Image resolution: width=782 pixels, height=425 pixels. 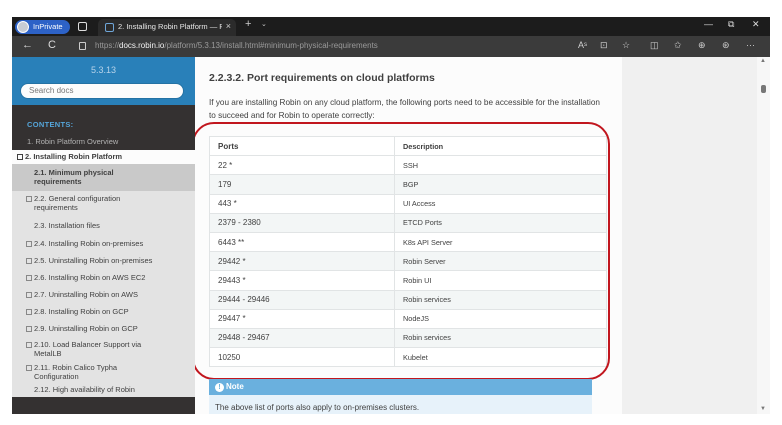 I want to click on description-cell: K8s API Server, so click(x=500, y=242).